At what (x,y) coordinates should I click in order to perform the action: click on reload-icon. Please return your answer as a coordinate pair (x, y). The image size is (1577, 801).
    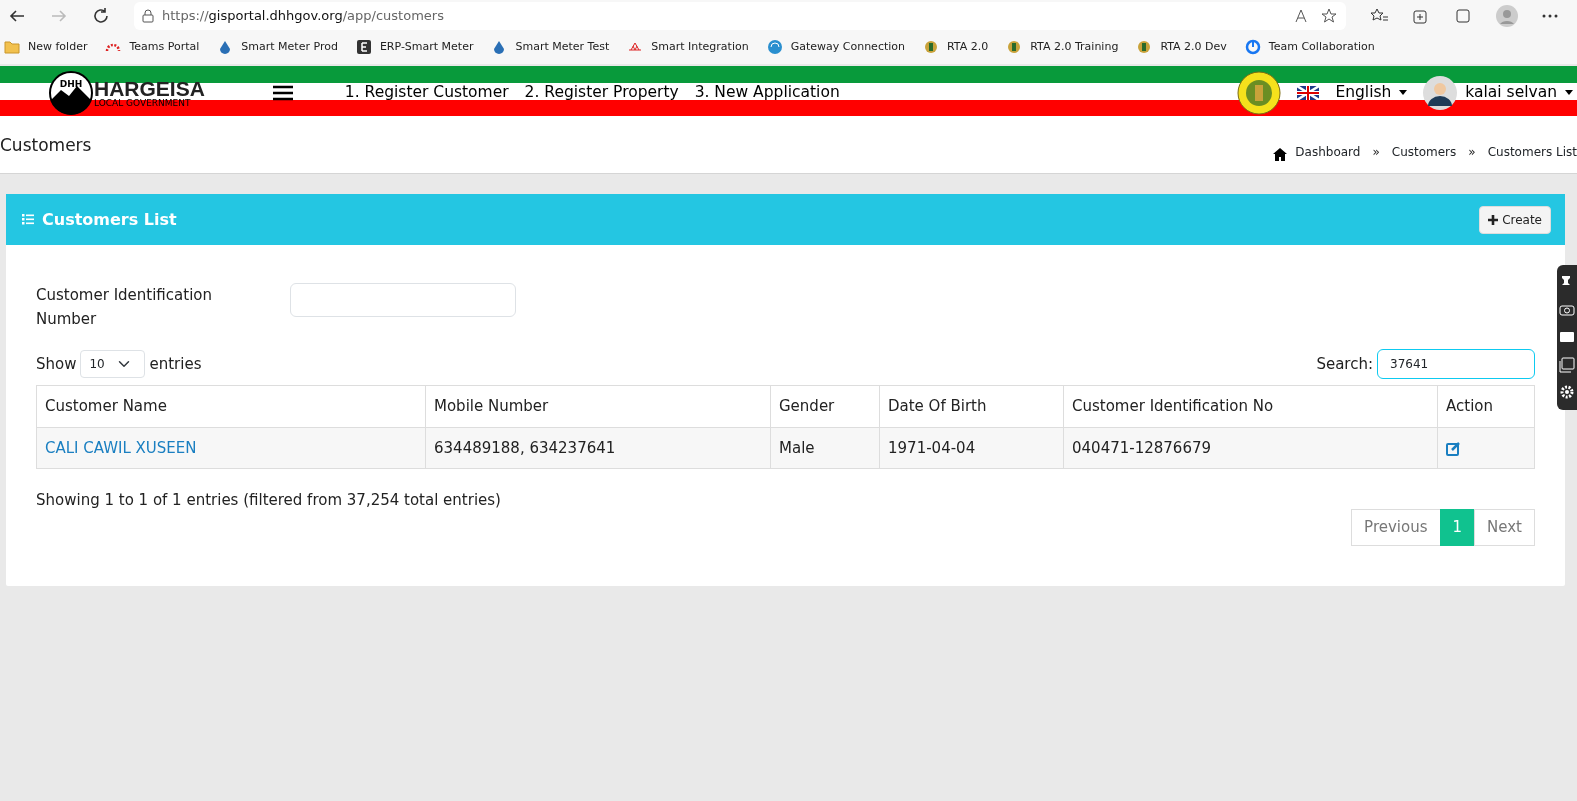
    Looking at the image, I should click on (101, 16).